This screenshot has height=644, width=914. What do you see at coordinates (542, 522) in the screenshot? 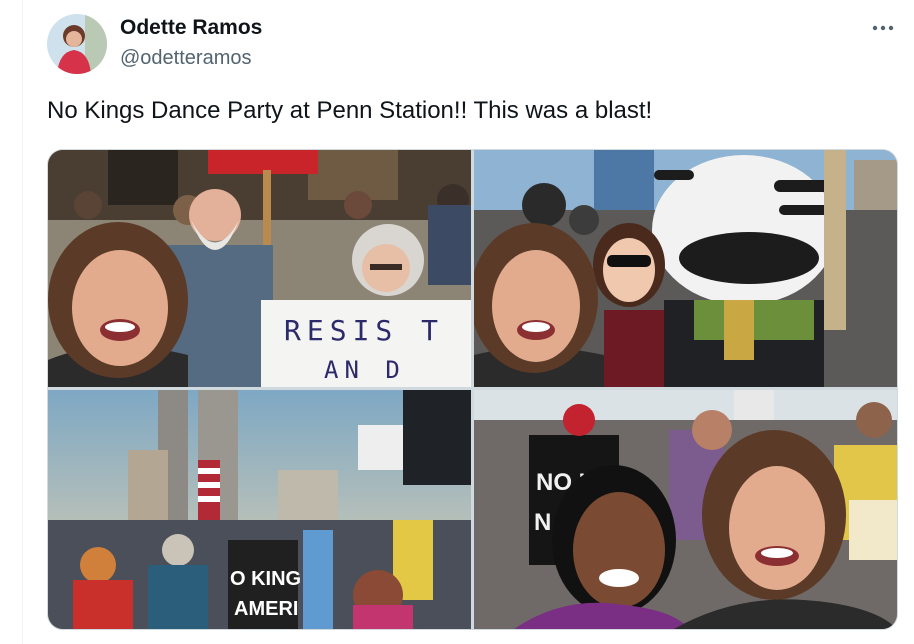
I see `svg-text: N` at bounding box center [542, 522].